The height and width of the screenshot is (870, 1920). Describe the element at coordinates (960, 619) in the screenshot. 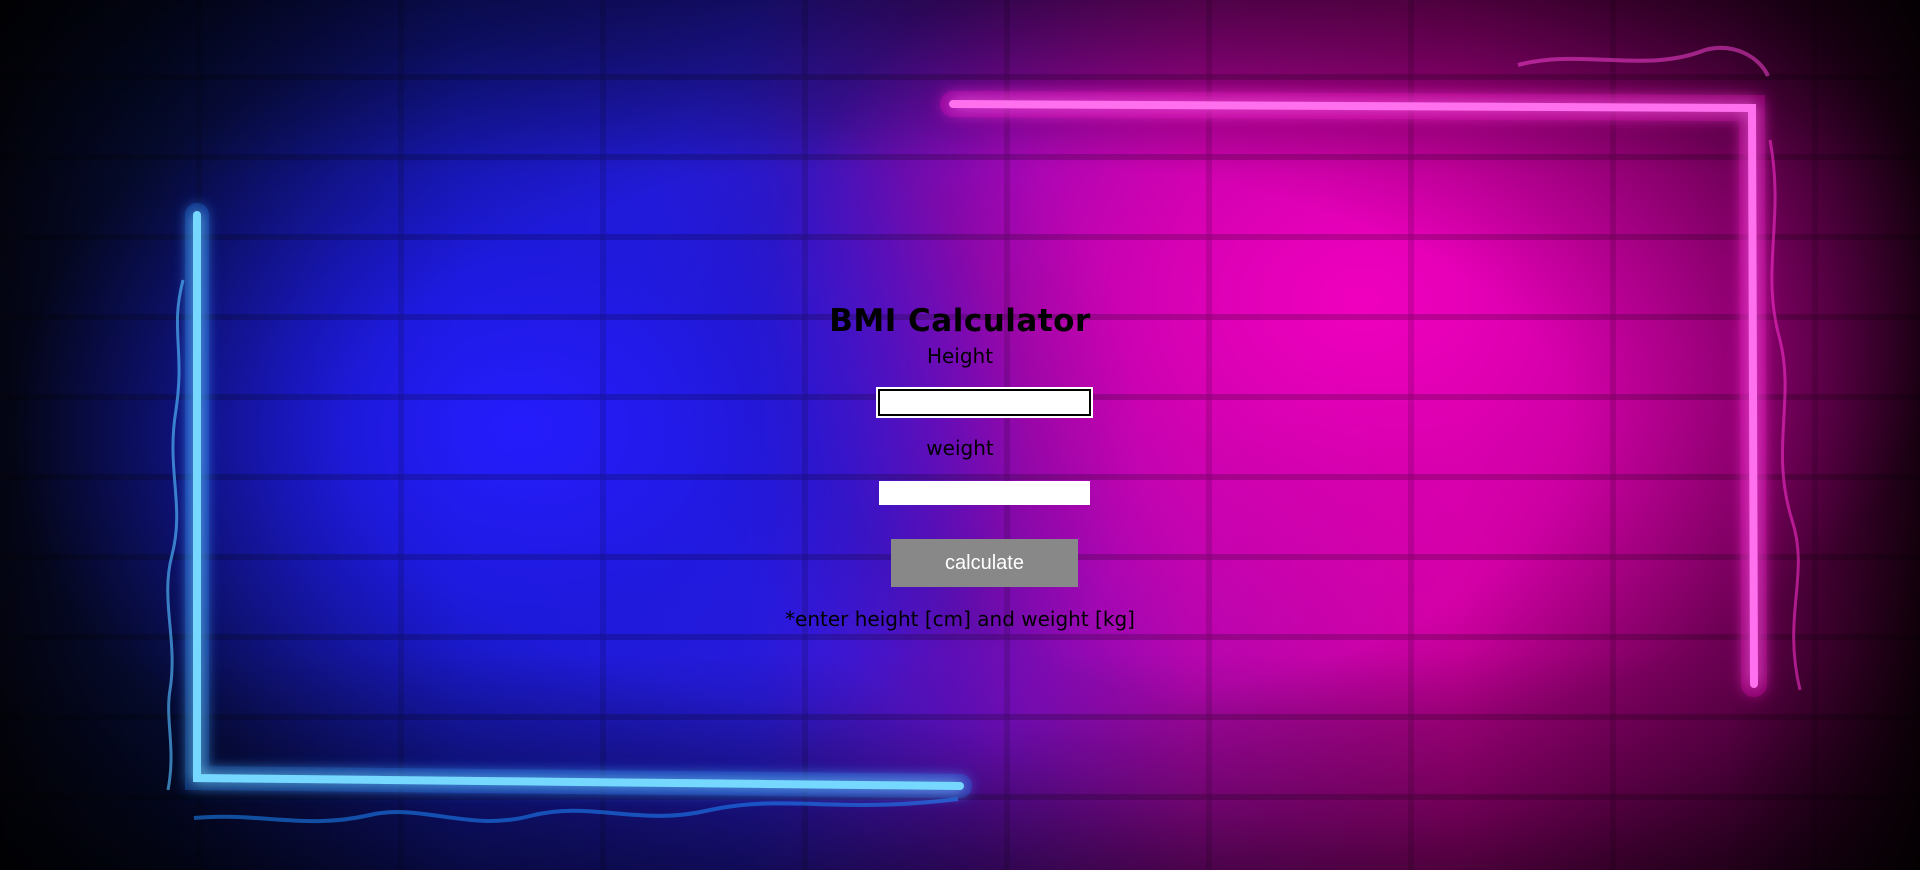

I see `input-hint-text: *enter height [cm] and weight [kg]` at that location.